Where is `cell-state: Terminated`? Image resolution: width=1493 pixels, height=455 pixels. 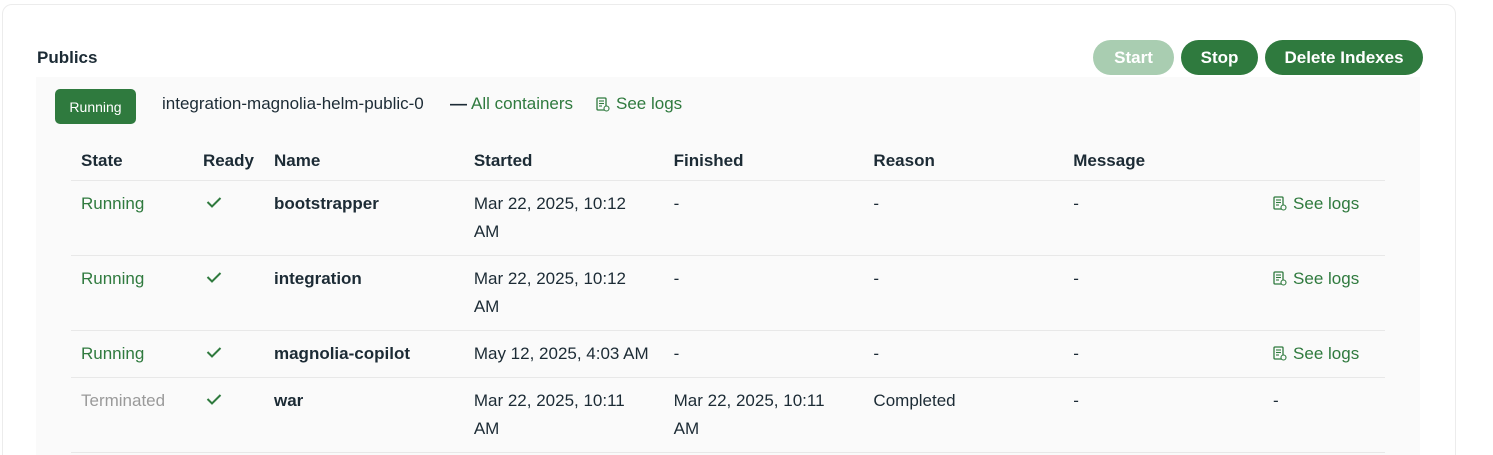 cell-state: Terminated is located at coordinates (132, 415).